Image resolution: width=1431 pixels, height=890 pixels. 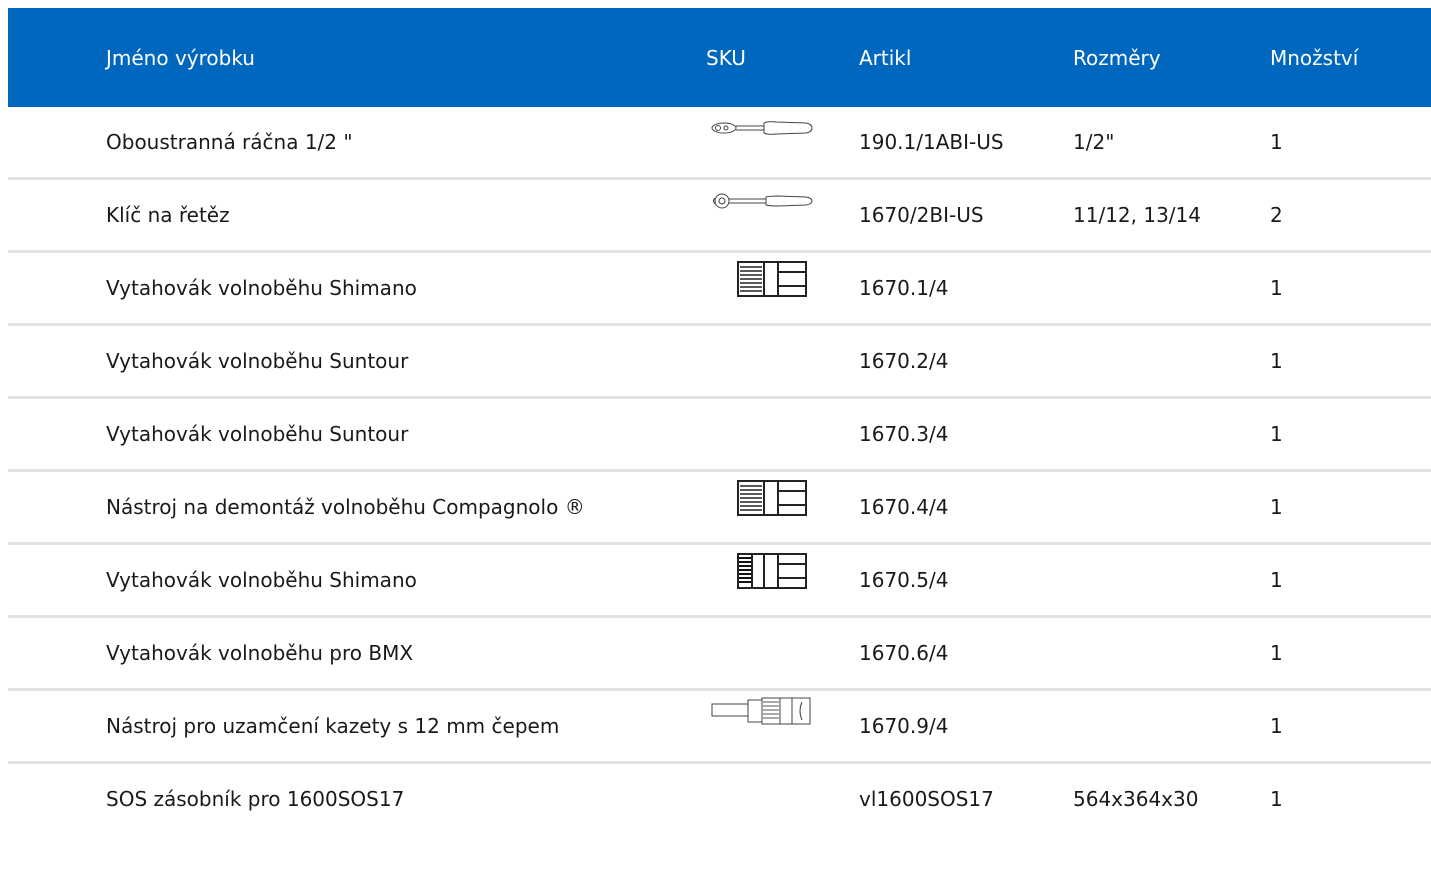 What do you see at coordinates (904, 507) in the screenshot?
I see `article-cell: 1670.4/4` at bounding box center [904, 507].